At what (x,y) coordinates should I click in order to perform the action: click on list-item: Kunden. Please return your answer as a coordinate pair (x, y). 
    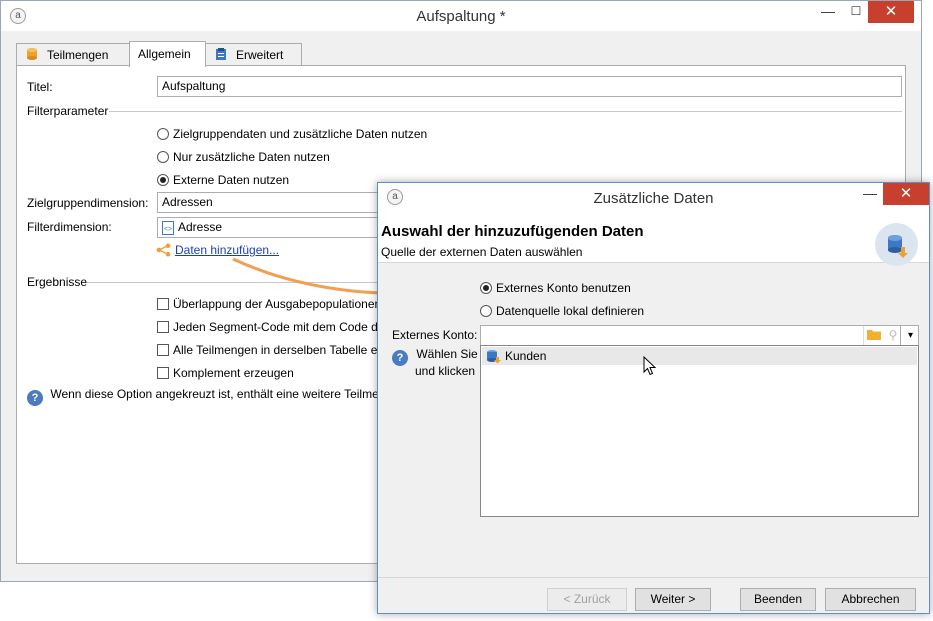
    Looking at the image, I should click on (699, 356).